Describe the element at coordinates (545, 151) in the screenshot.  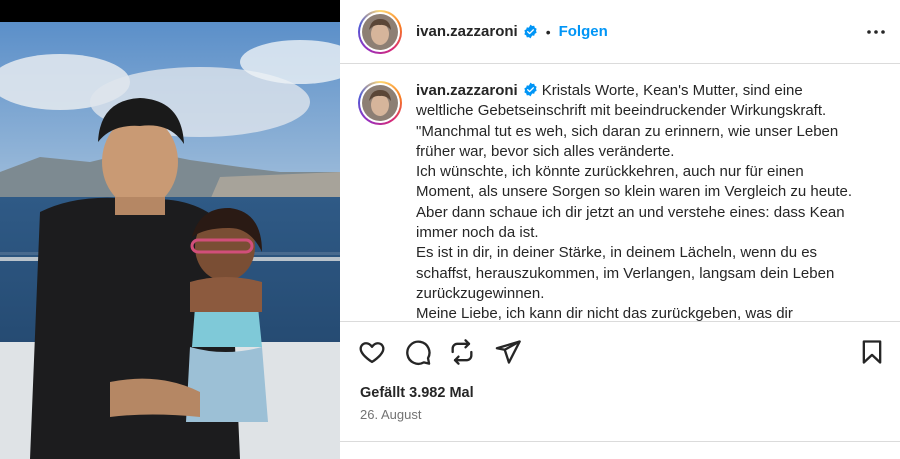
I see `caption-line: früher war, bevor sich alles veränderte.` at that location.